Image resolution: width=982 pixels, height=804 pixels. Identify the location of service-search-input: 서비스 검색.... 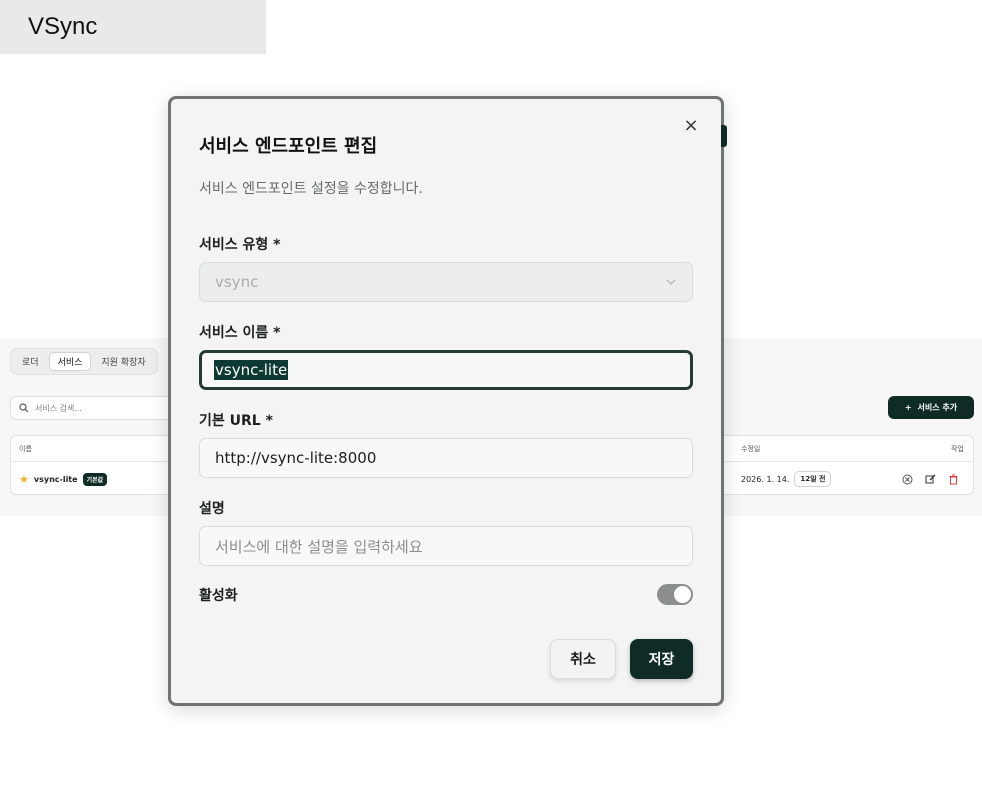
(95, 408).